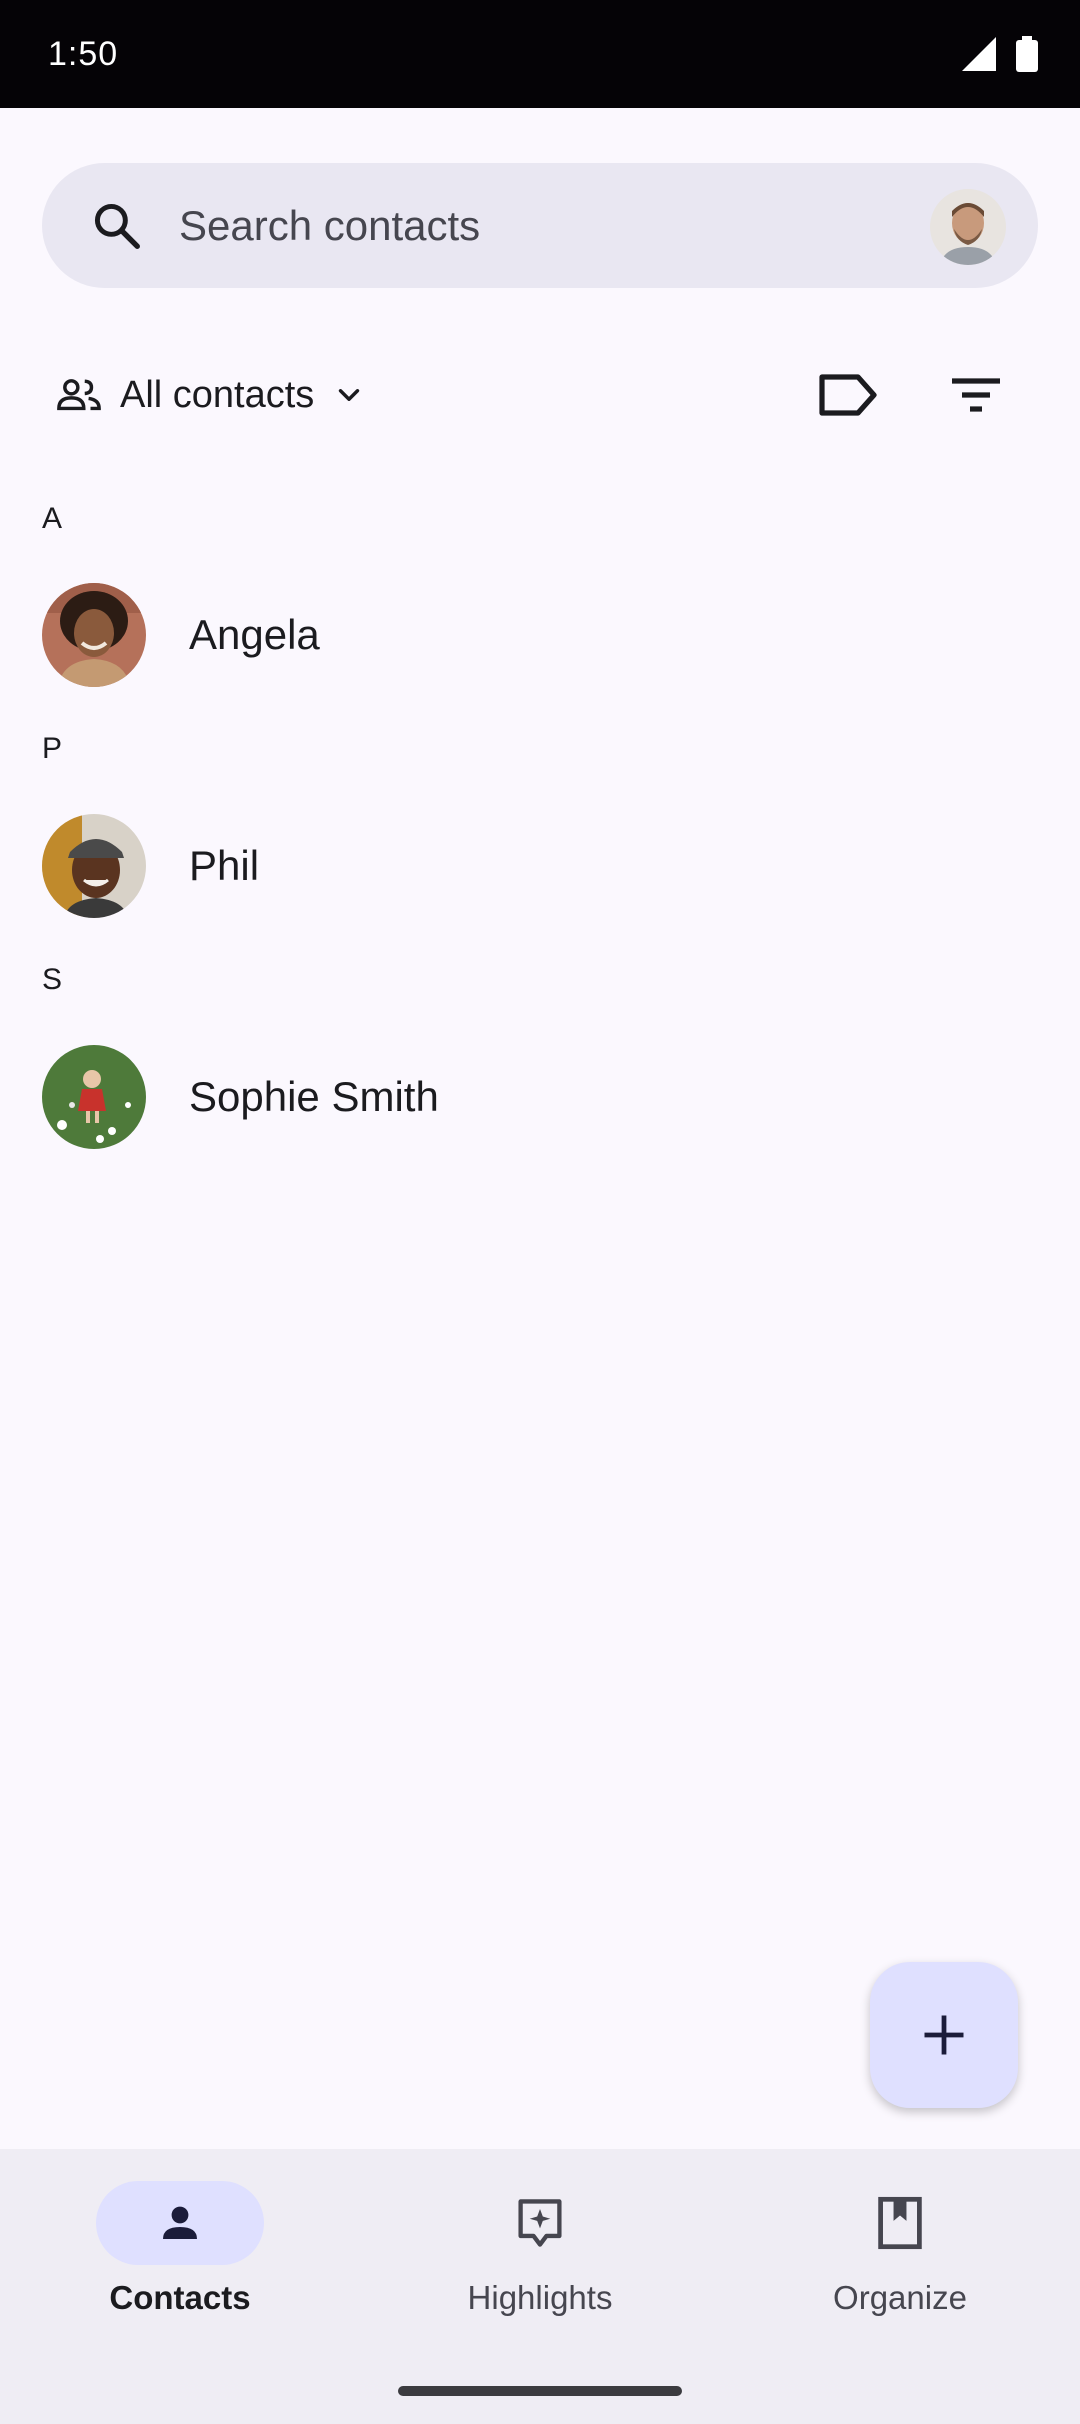 The height and width of the screenshot is (2424, 1080). I want to click on nav-label: Contacts, so click(180, 2297).